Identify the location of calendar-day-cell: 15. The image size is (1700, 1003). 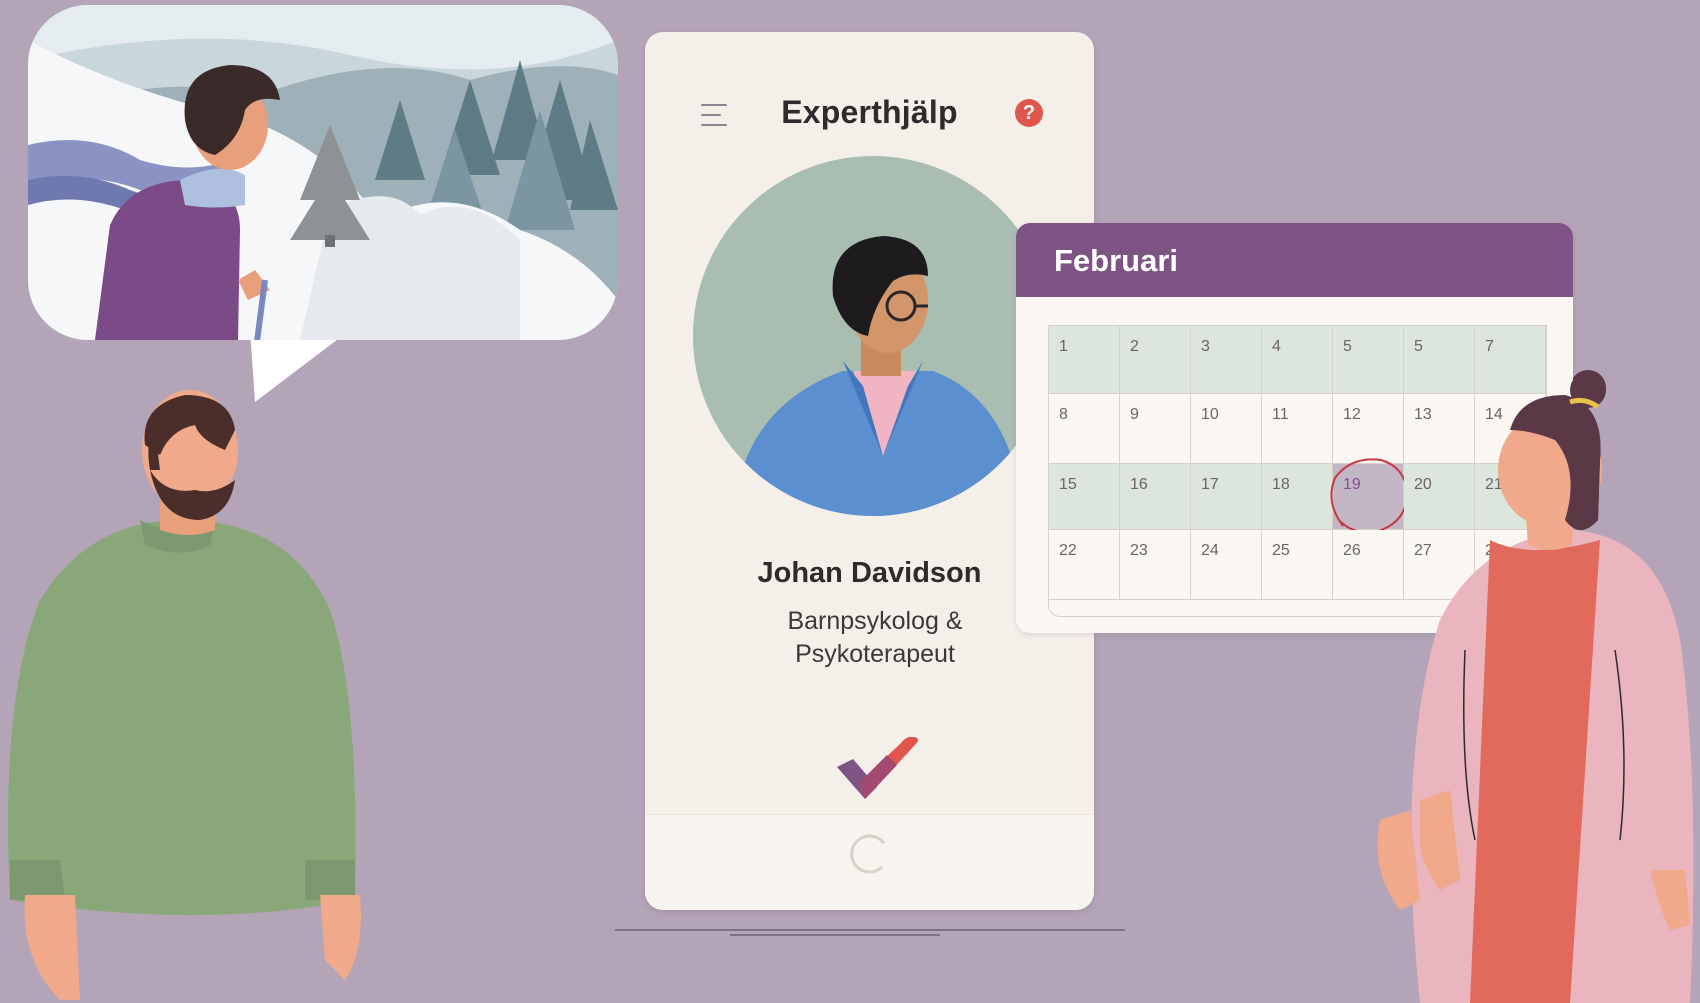
(1084, 497).